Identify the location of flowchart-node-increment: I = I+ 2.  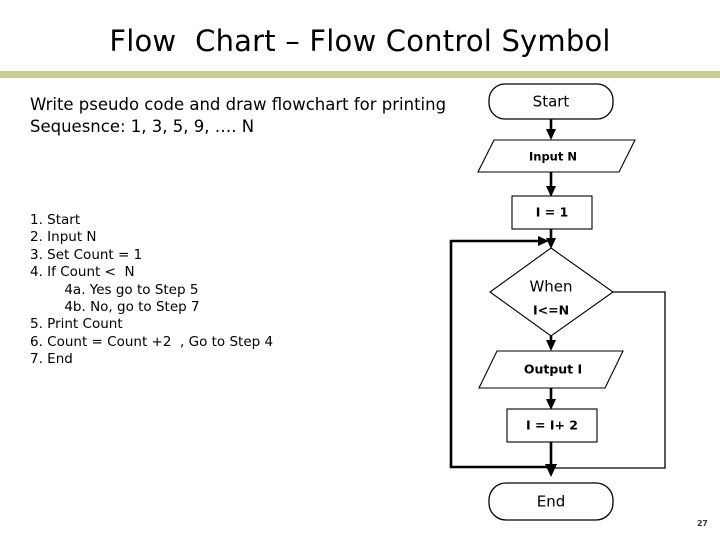
(552, 425).